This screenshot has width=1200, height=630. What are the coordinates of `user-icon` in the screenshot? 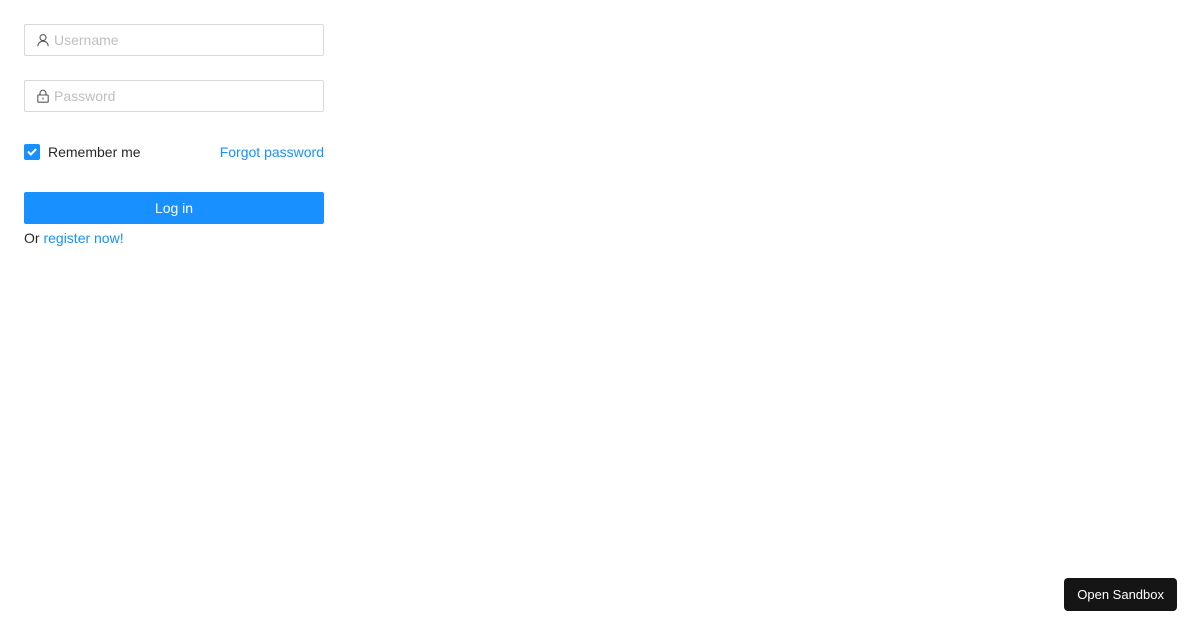 It's located at (43, 40).